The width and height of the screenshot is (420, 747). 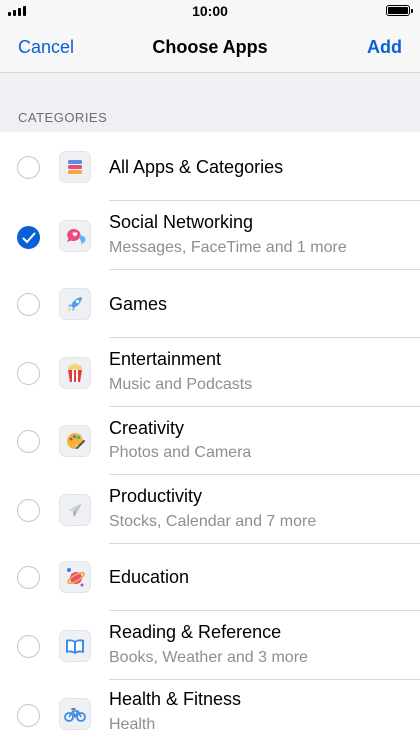 I want to click on category-subtitle: Health, so click(x=132, y=724).